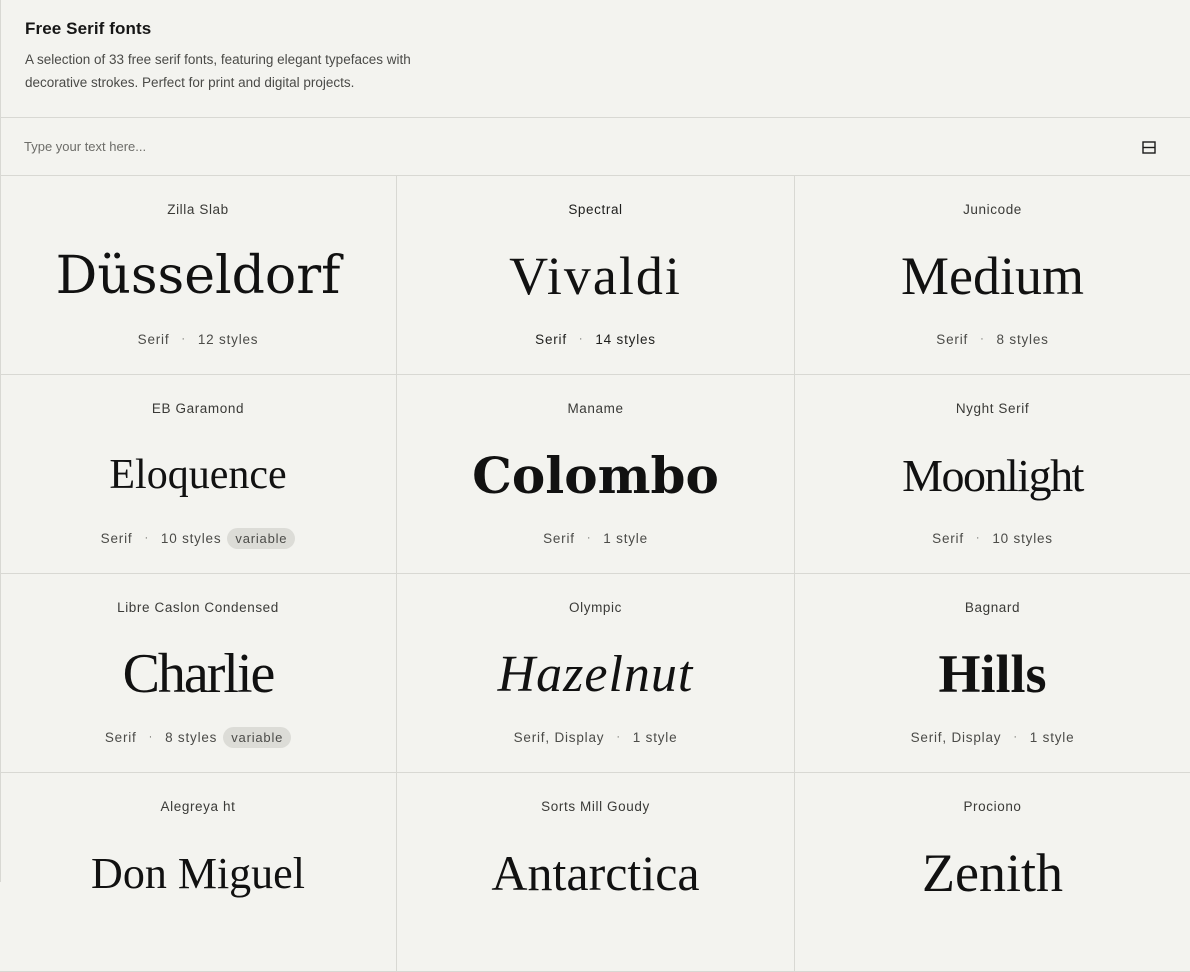  I want to click on font-card-zilla-slab: Zilla Slab Düsseldorf Serif · 12 styles, so click(198, 275).